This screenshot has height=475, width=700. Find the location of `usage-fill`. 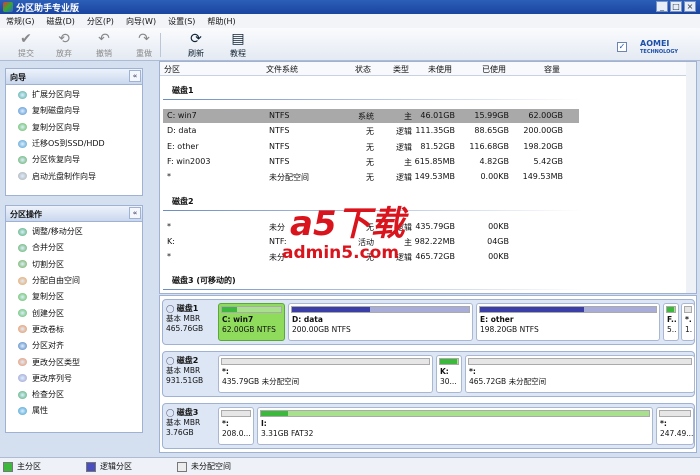

usage-fill is located at coordinates (449, 361).